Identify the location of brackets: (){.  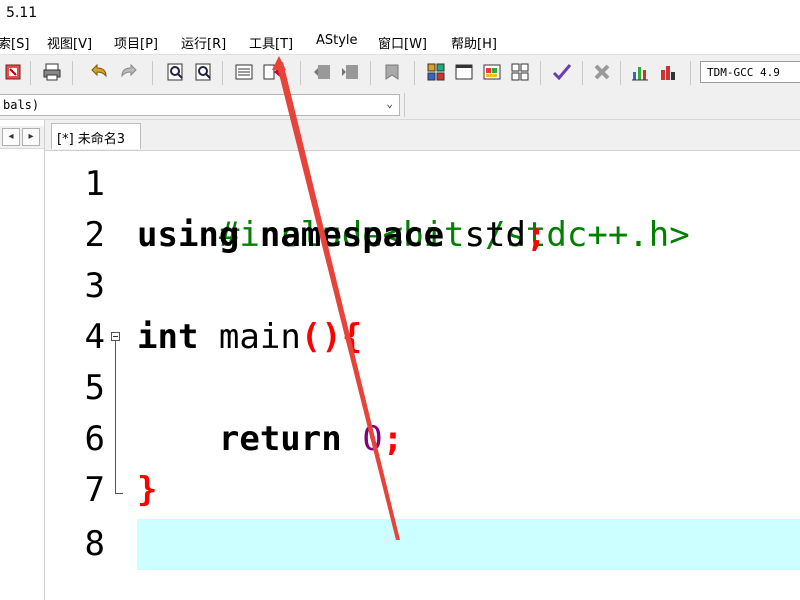
(331, 337).